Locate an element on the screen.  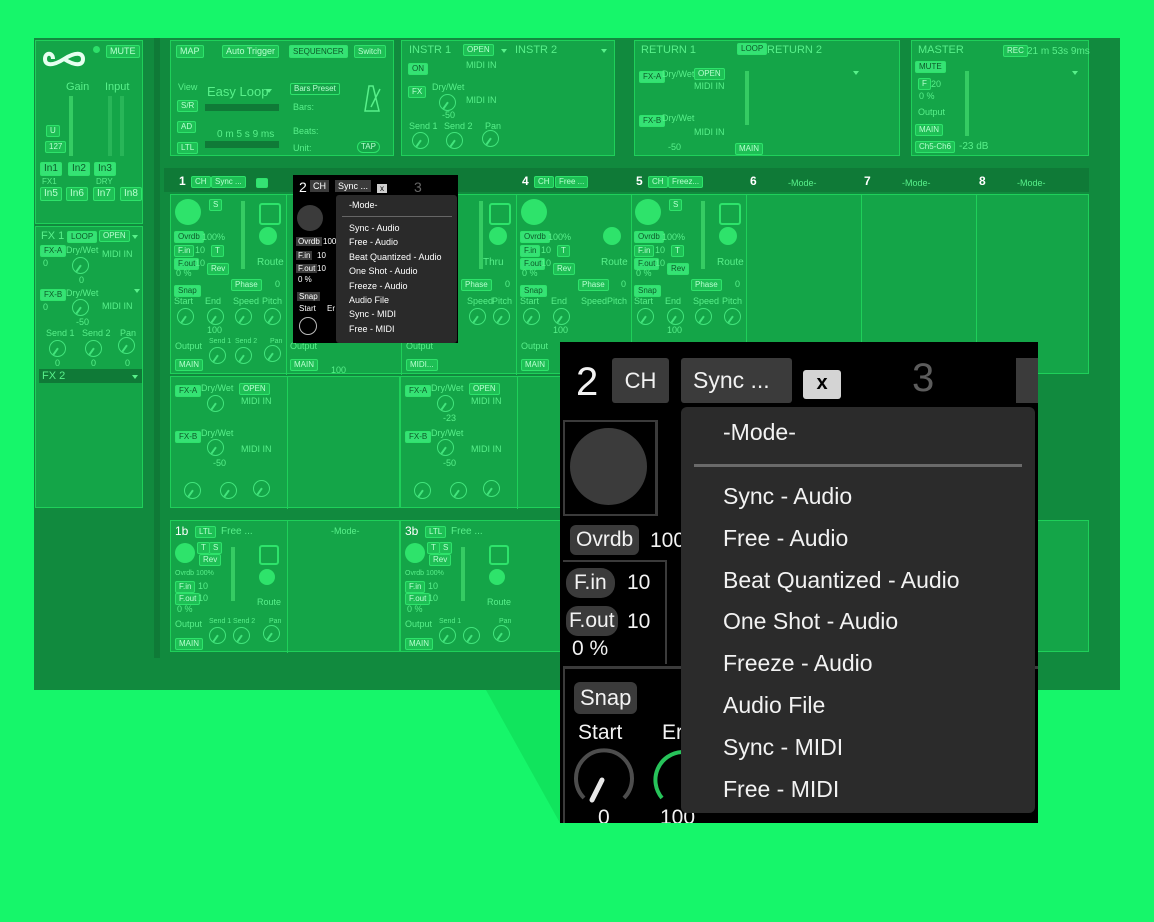
instr1-open-button: OPEN is located at coordinates (478, 50).